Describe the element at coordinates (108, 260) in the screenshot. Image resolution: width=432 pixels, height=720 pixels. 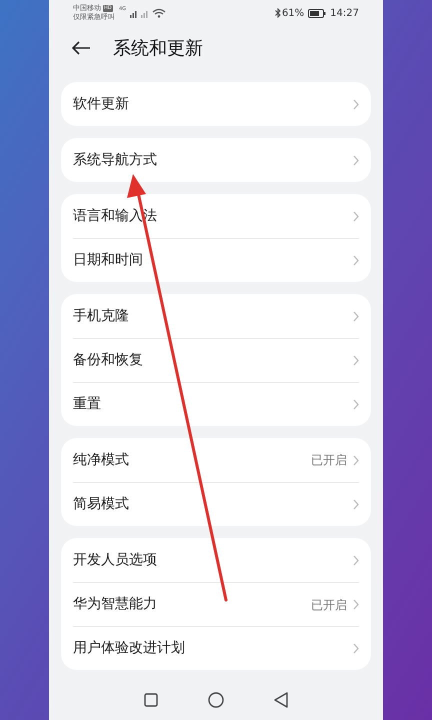
I see `item-label: 日期和时间` at that location.